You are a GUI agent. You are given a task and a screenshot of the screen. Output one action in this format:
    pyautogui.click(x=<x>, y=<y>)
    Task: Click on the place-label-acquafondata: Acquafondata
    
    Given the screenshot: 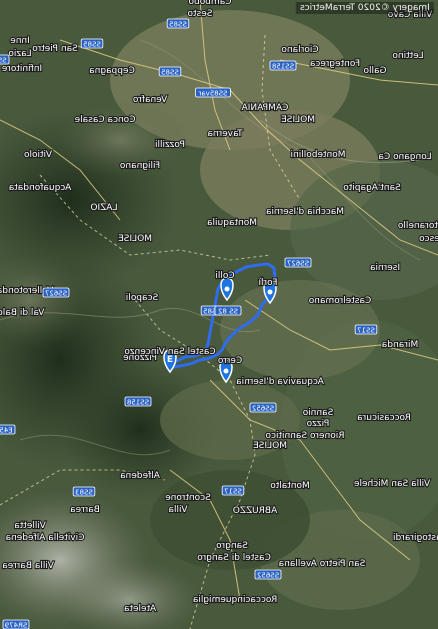 What is the action you would take?
    pyautogui.click(x=40, y=188)
    